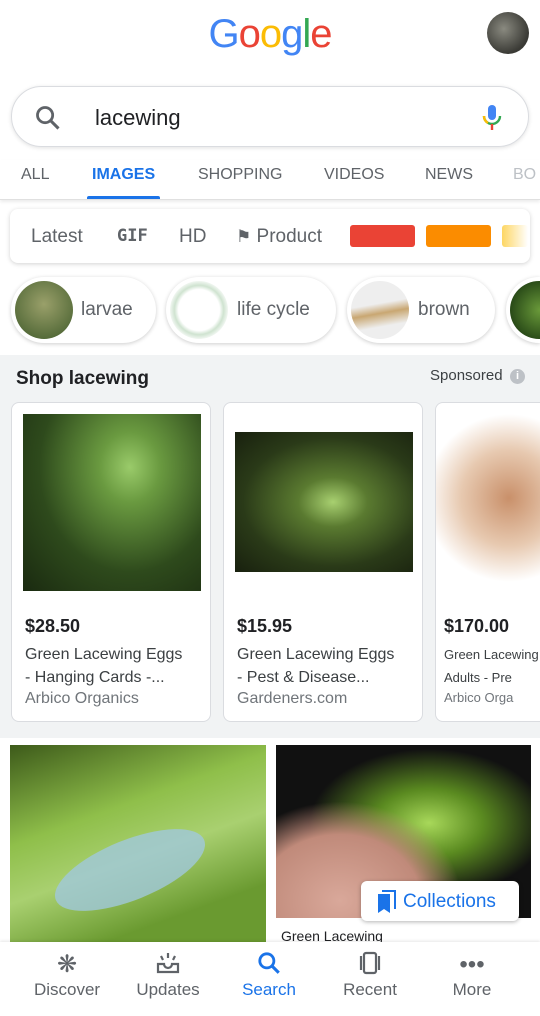 This screenshot has height=1016, width=540. I want to click on product-seller: Arbico Orga, so click(479, 697).